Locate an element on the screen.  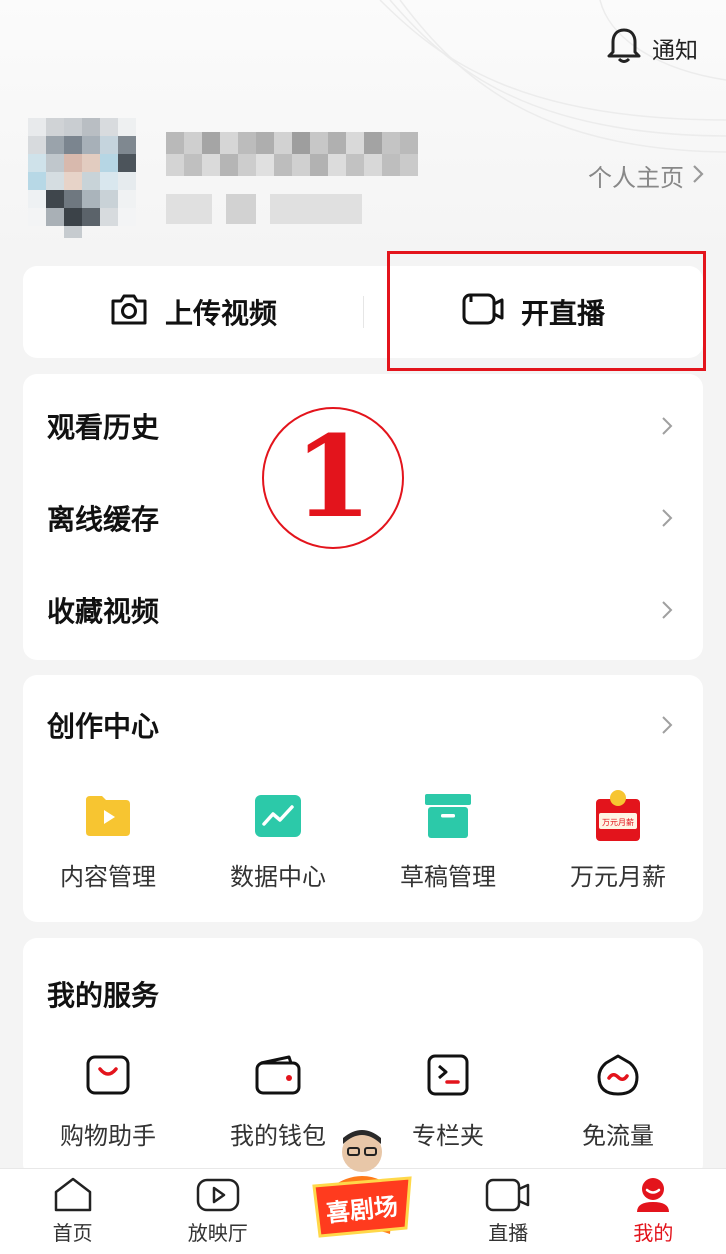
tab-theater-label: 放映厅 is located at coordinates (217, 1233).